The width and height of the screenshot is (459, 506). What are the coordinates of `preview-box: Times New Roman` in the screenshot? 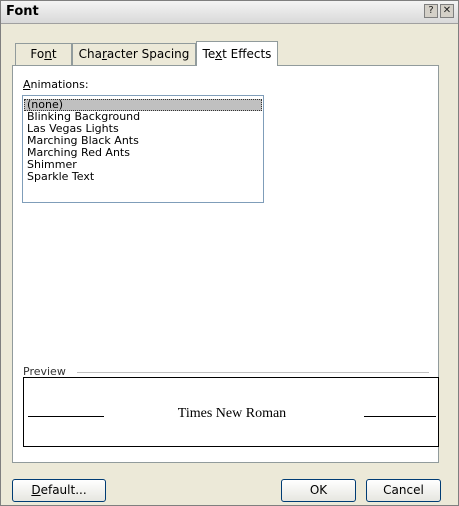 It's located at (231, 412).